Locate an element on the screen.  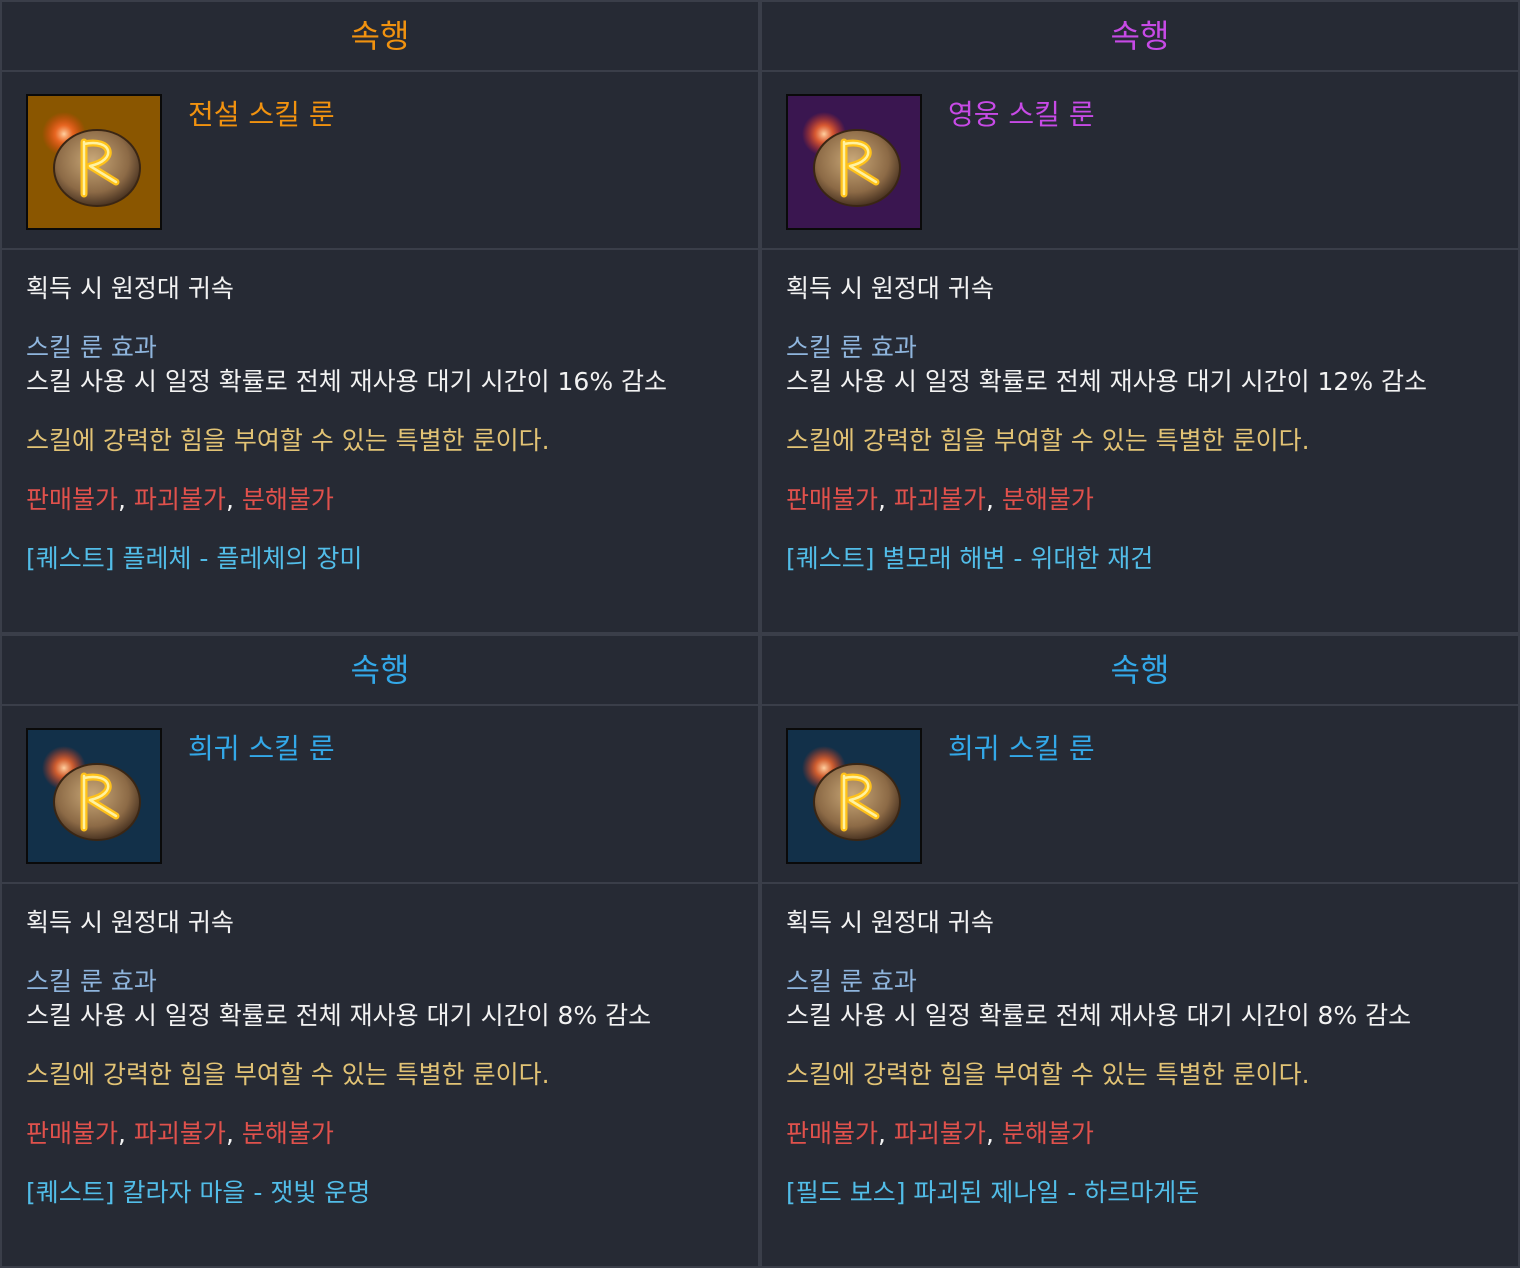
acquisition-source: [필드 보스] 파괴된 제나일 - 하르마게돈 is located at coordinates (993, 1192).